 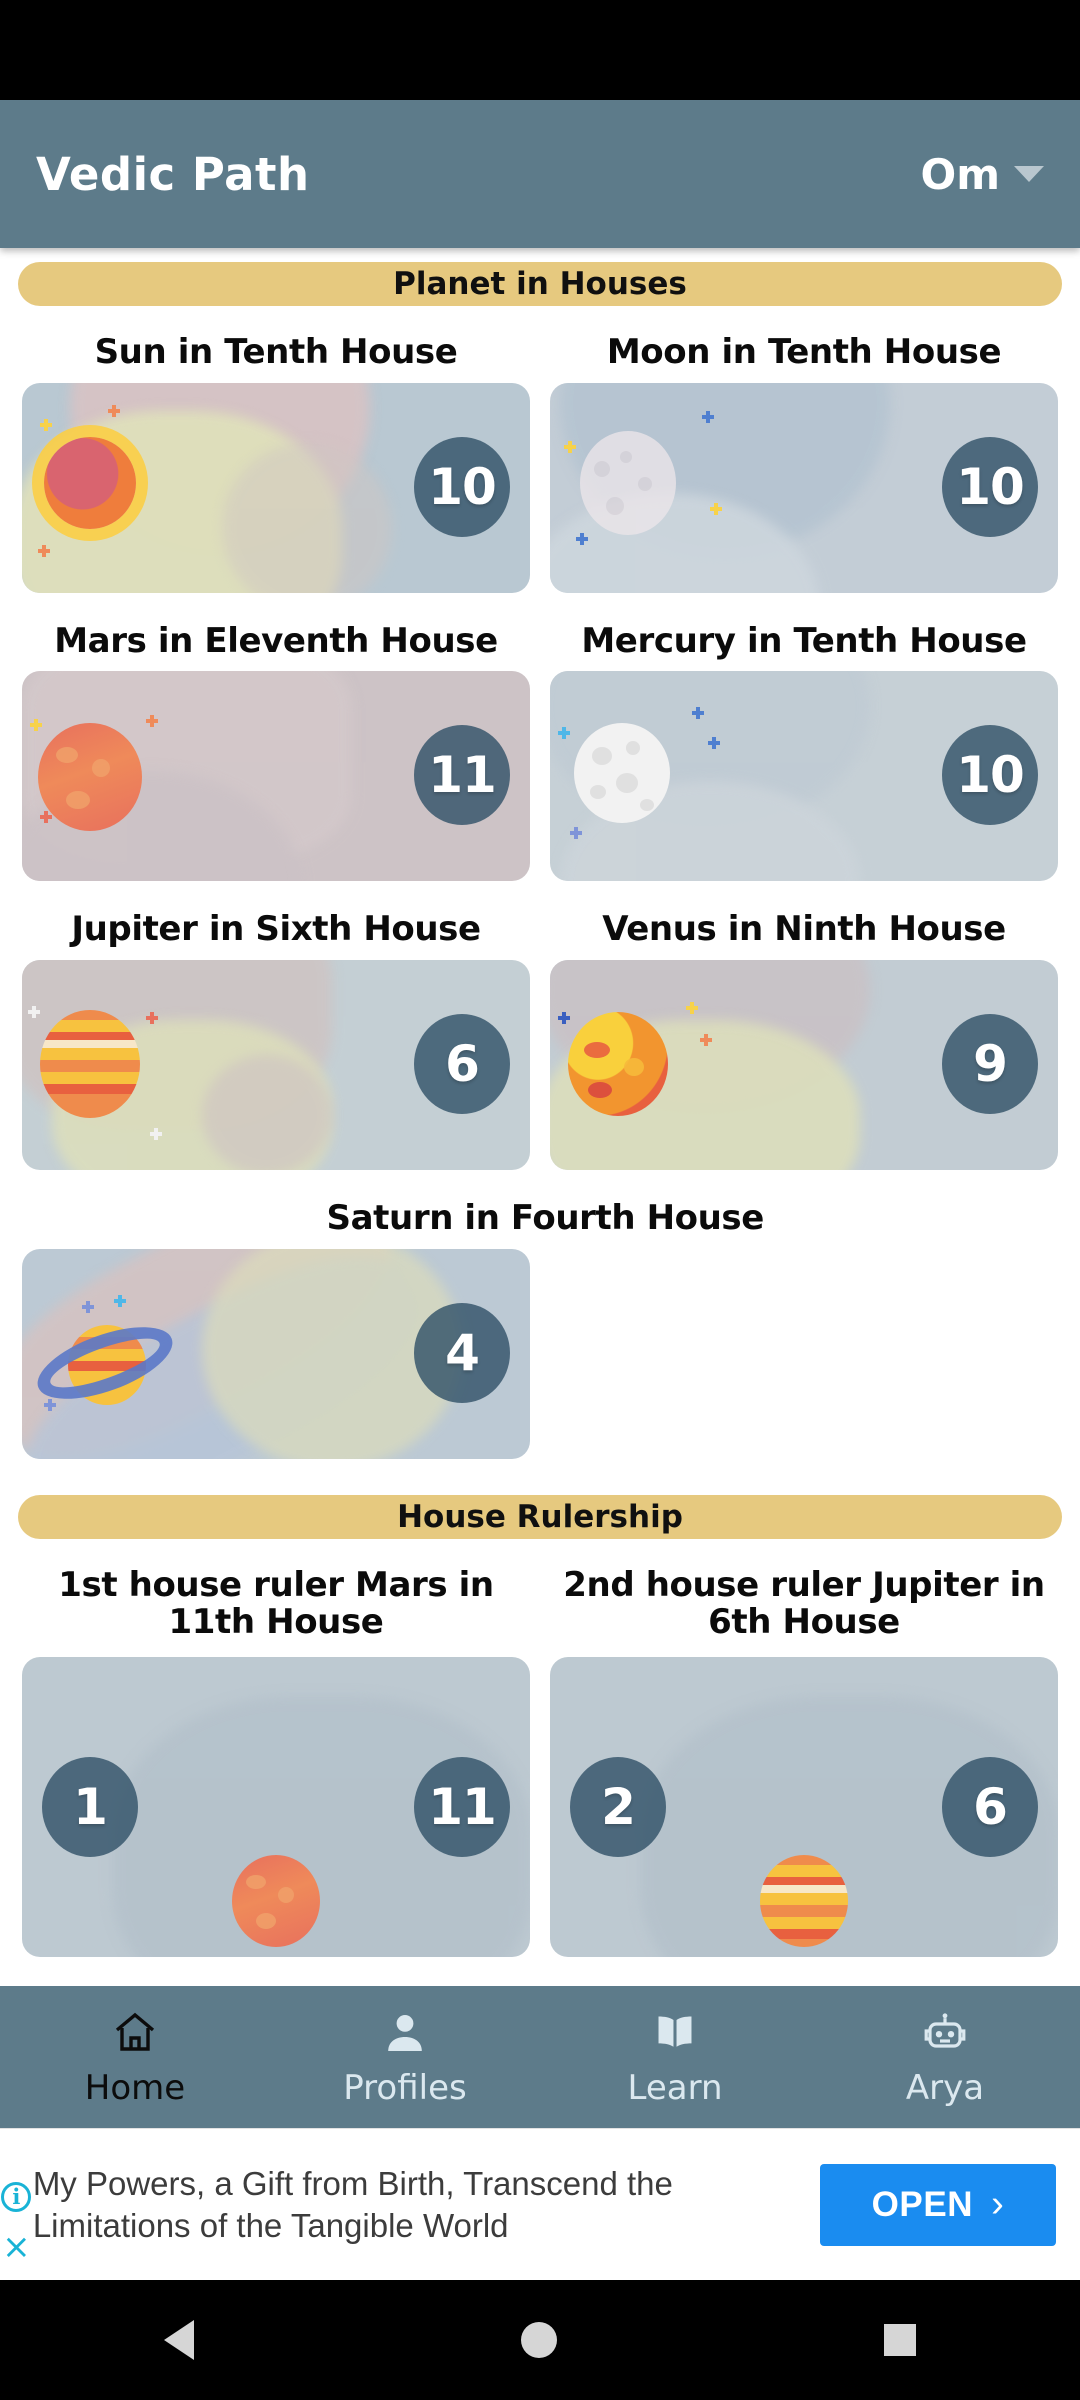 I want to click on planet-card-mercury: Mercury in Tenth House 10, so click(x=804, y=747).